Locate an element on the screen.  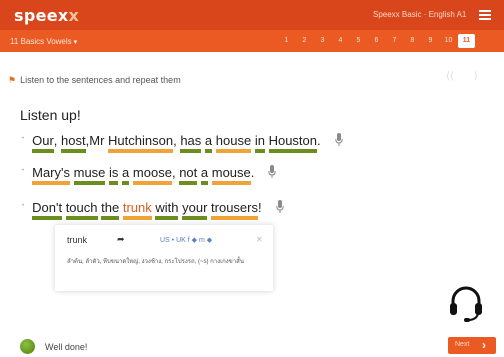
unit-bar: 11 Basics Vowels ▾ 1 2 3 4 5 6 7 8 9 10 11 is located at coordinates (252, 41).